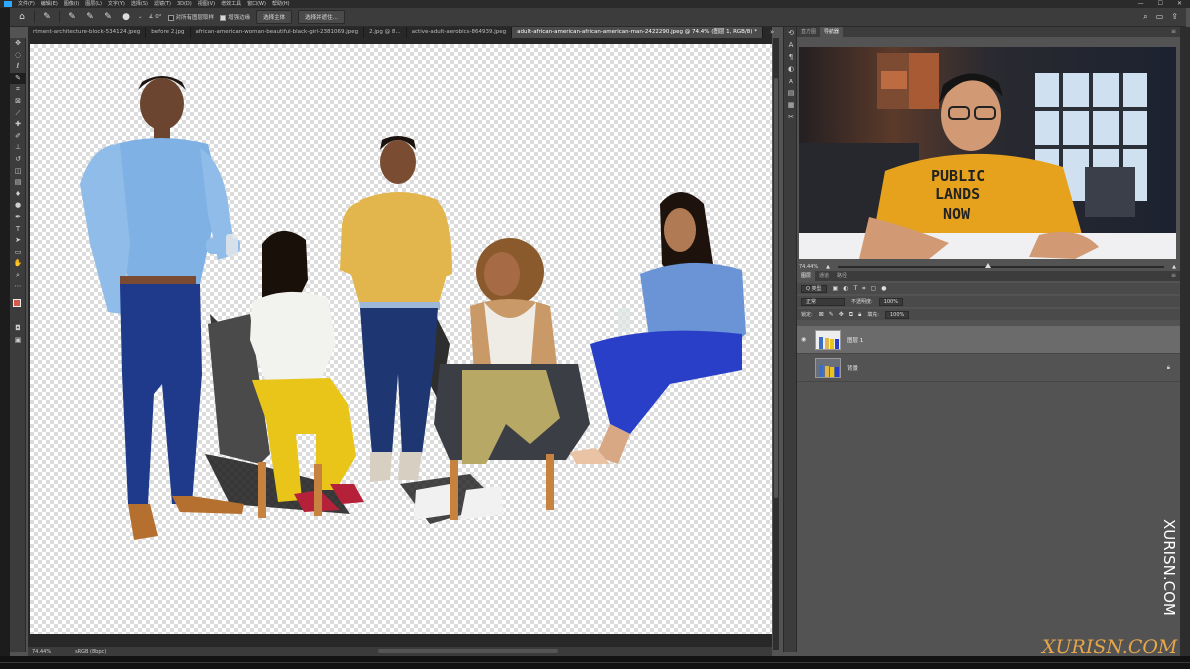  Describe the element at coordinates (18, 44) in the screenshot. I see `move-tool-icon: ✥` at that location.